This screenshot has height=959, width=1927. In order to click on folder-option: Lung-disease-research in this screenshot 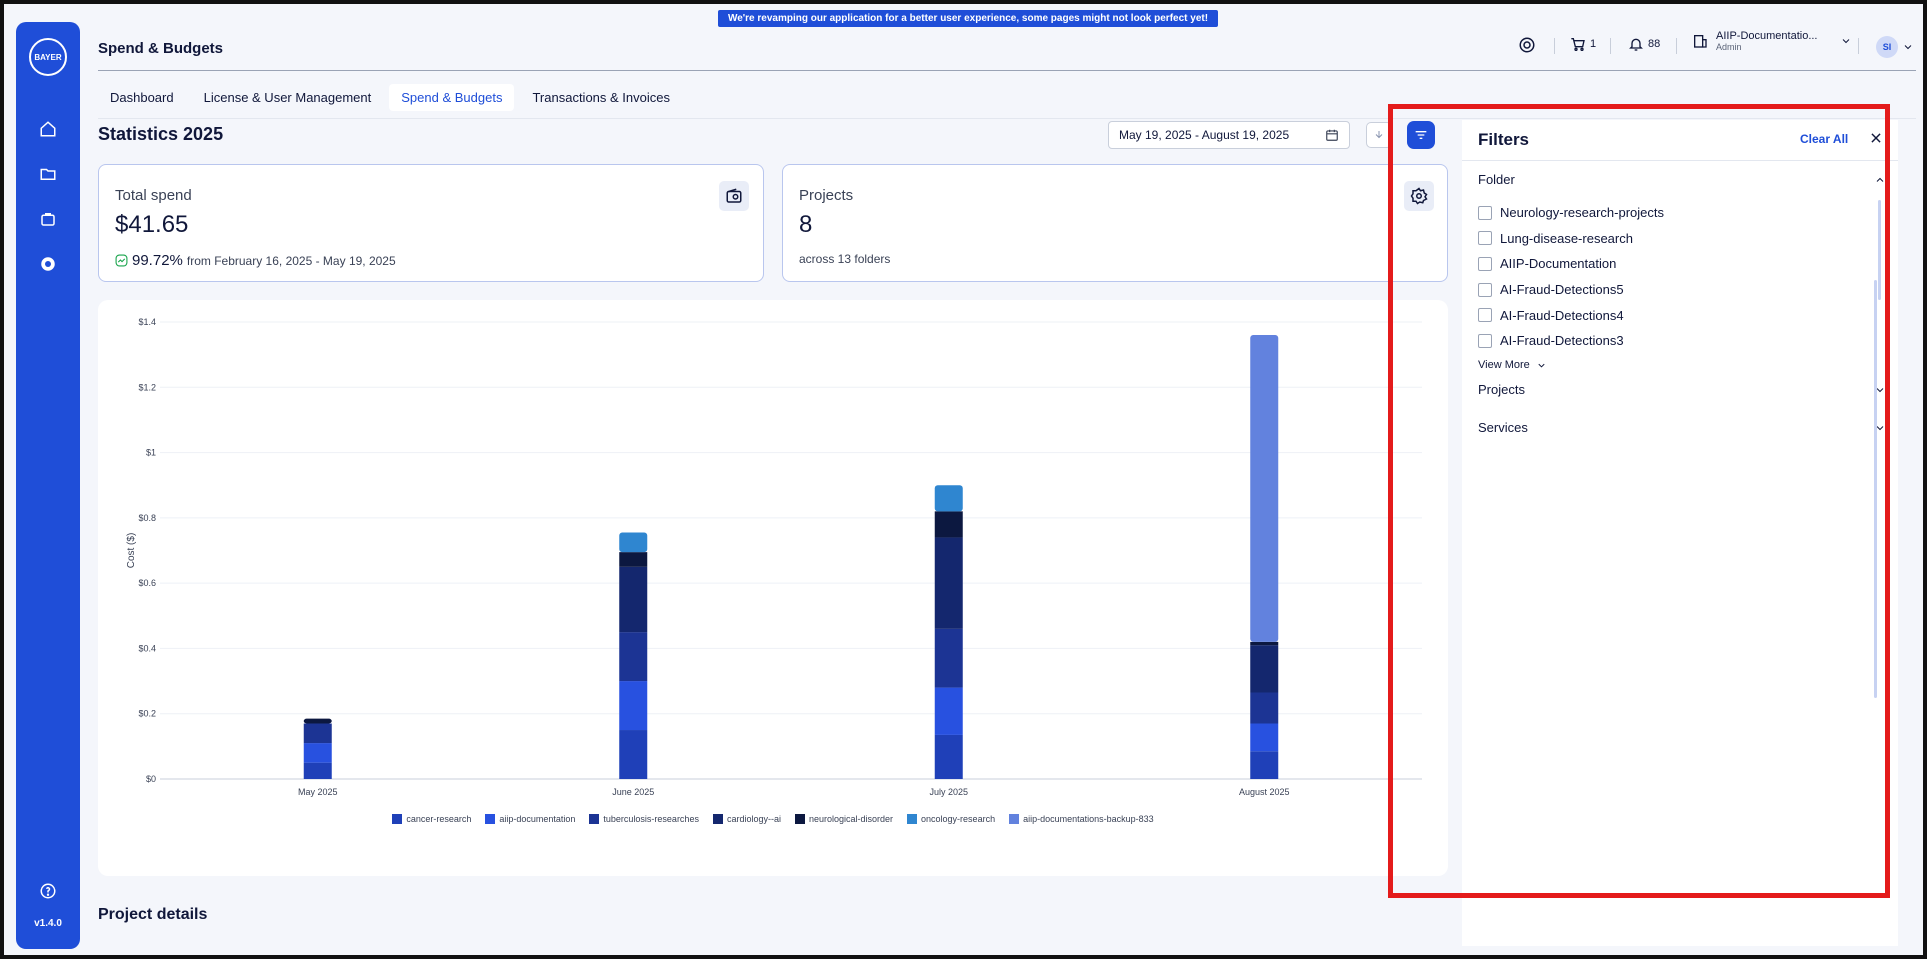, I will do `click(1571, 239)`.